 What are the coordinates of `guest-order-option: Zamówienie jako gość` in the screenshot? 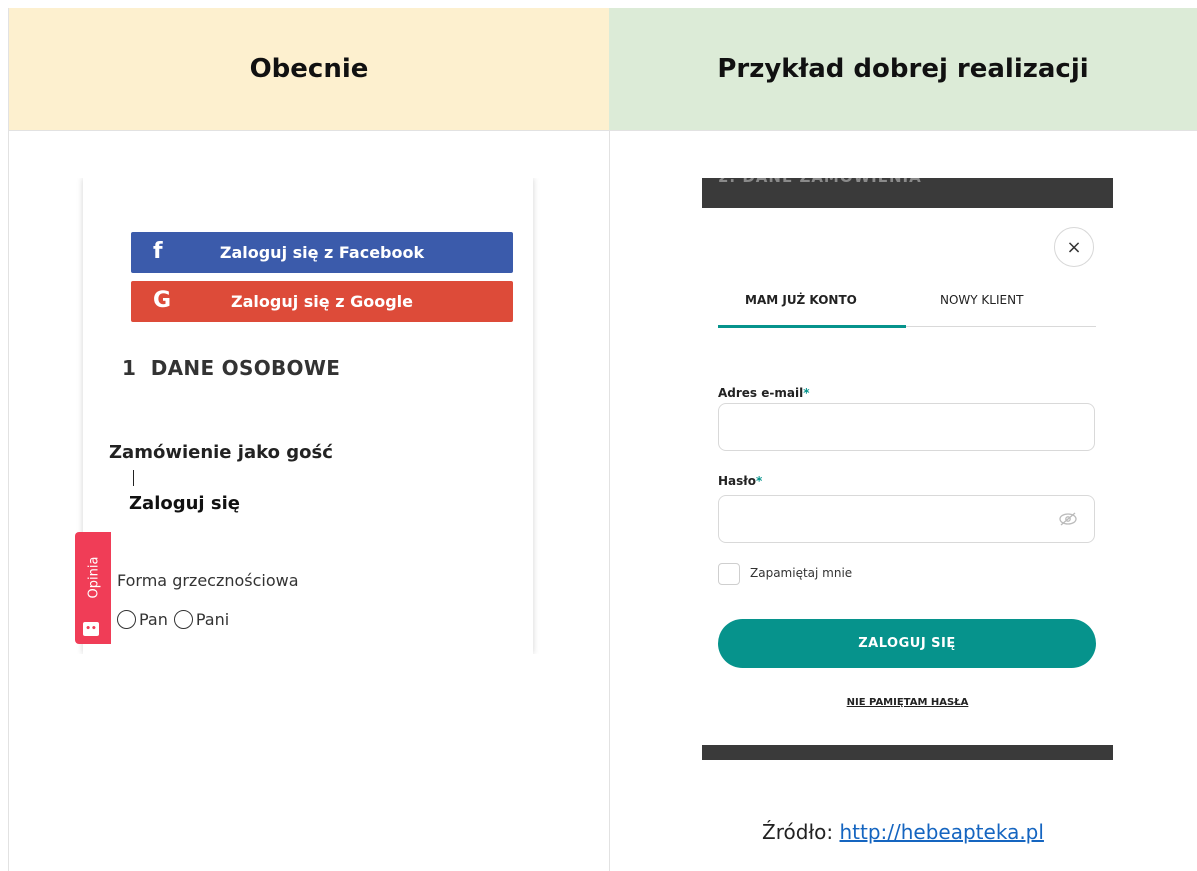 It's located at (221, 452).